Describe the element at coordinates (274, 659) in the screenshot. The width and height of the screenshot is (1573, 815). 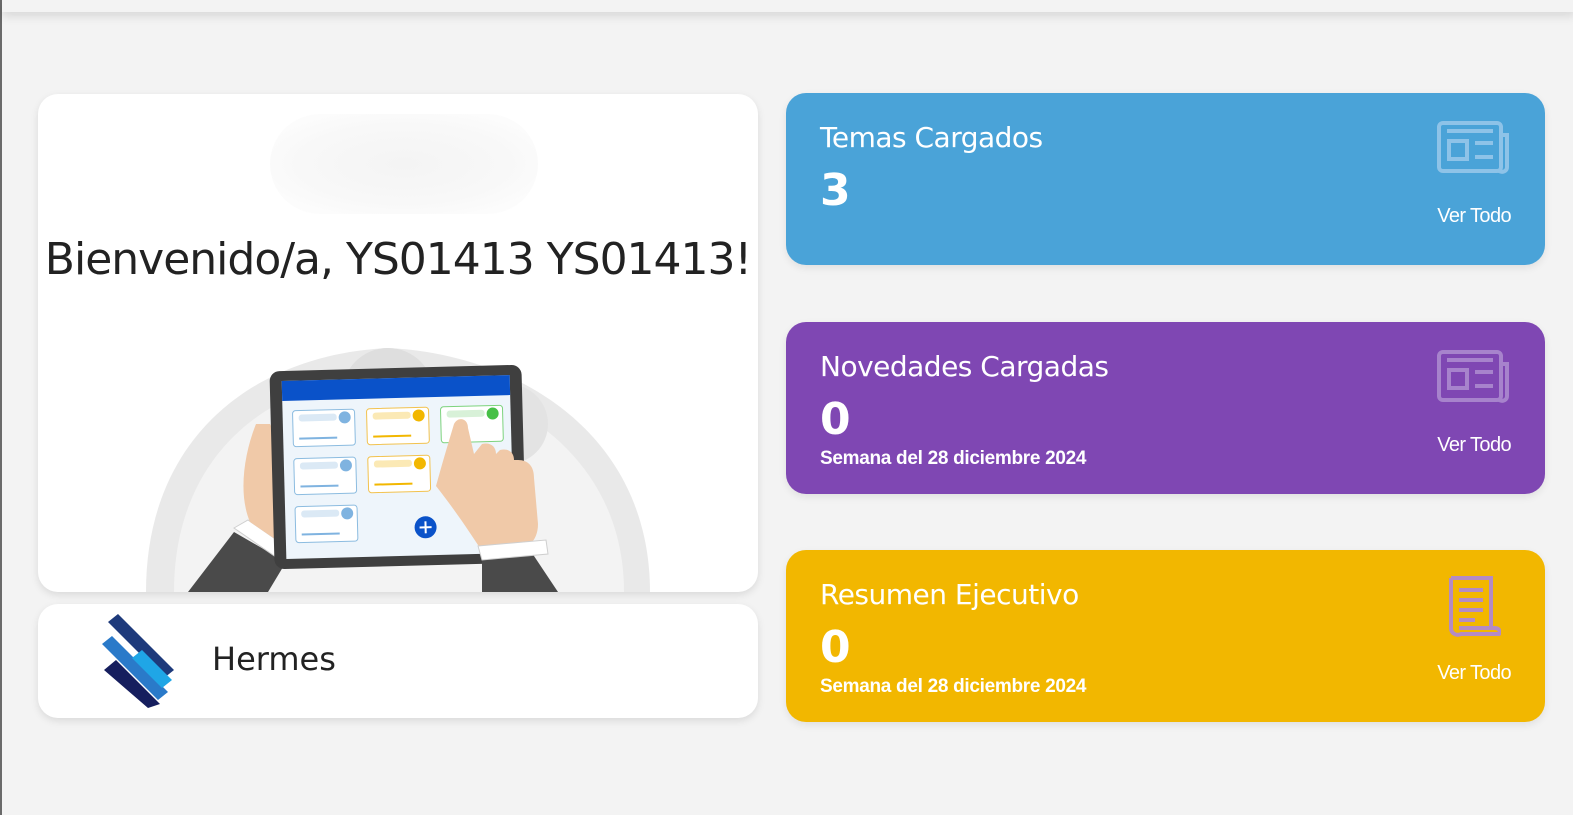
I see `brand-name: Hermes` at that location.